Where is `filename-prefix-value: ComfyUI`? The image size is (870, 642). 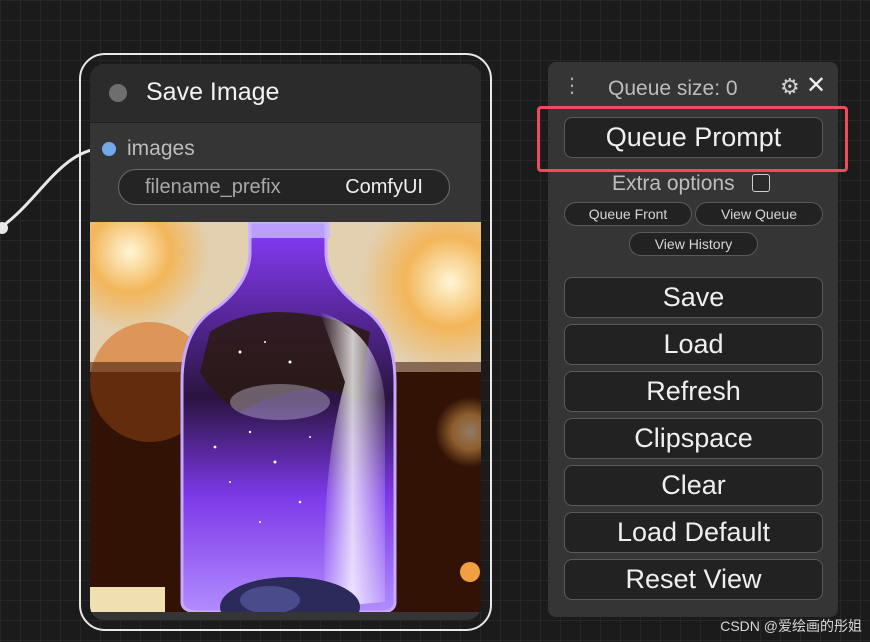
filename-prefix-value: ComfyUI is located at coordinates (384, 187).